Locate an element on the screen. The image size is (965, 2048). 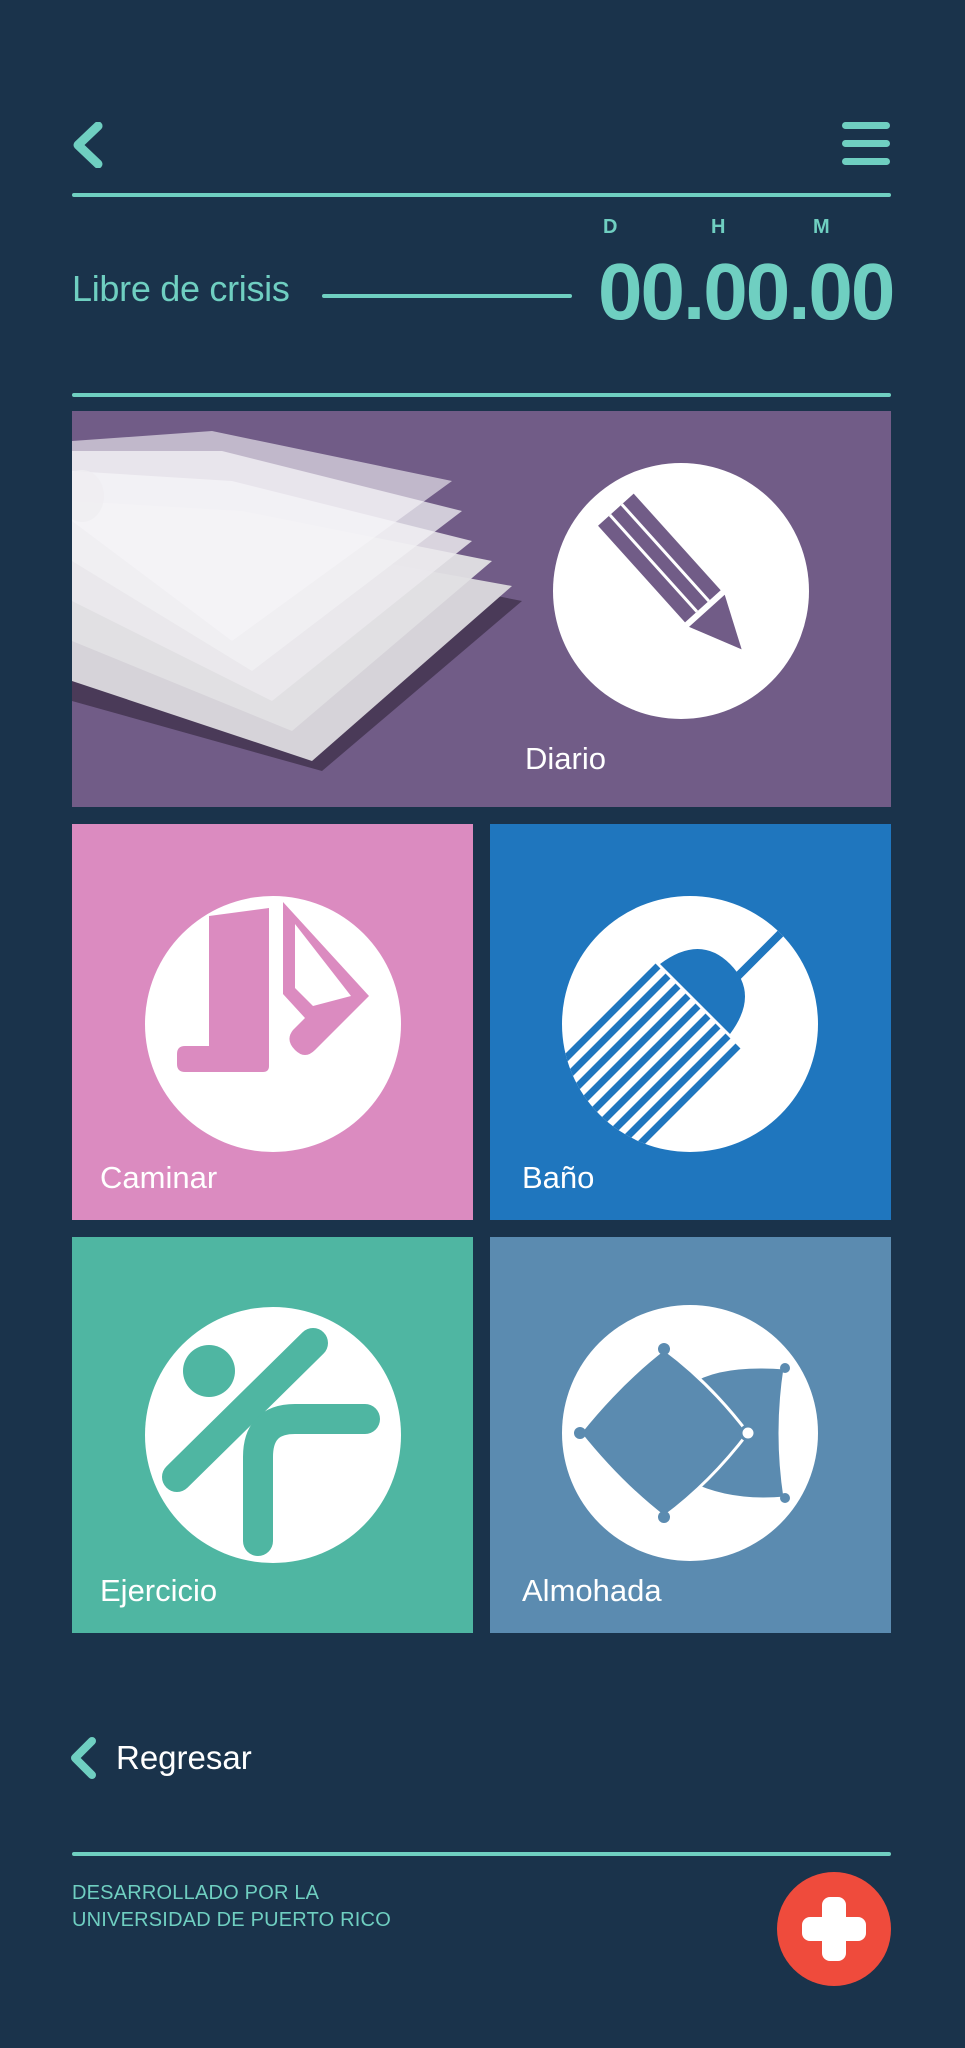
regresar-button: Regresar is located at coordinates (160, 1758).